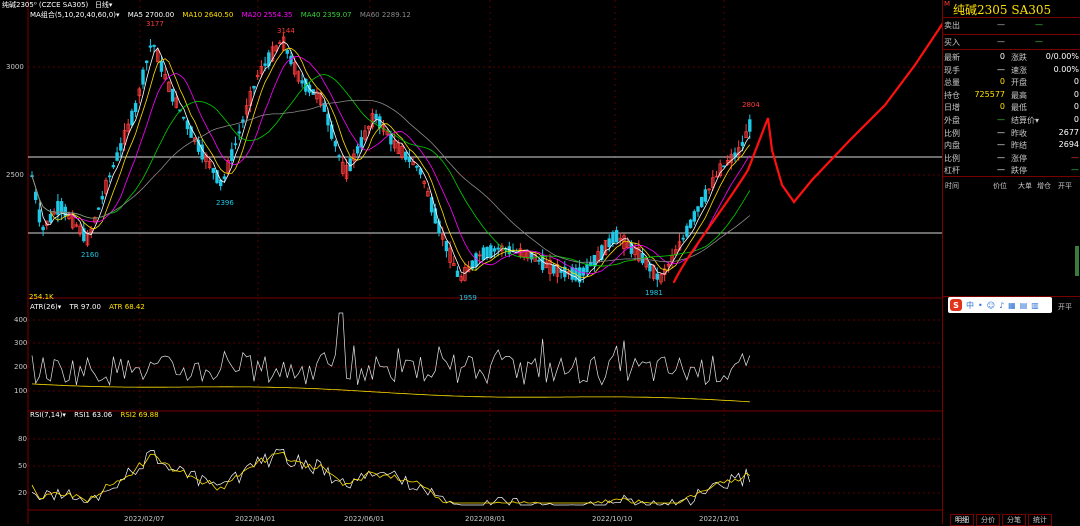 The width and height of the screenshot is (1080, 526). What do you see at coordinates (989, 94) in the screenshot?
I see `quote-value: 725577` at bounding box center [989, 94].